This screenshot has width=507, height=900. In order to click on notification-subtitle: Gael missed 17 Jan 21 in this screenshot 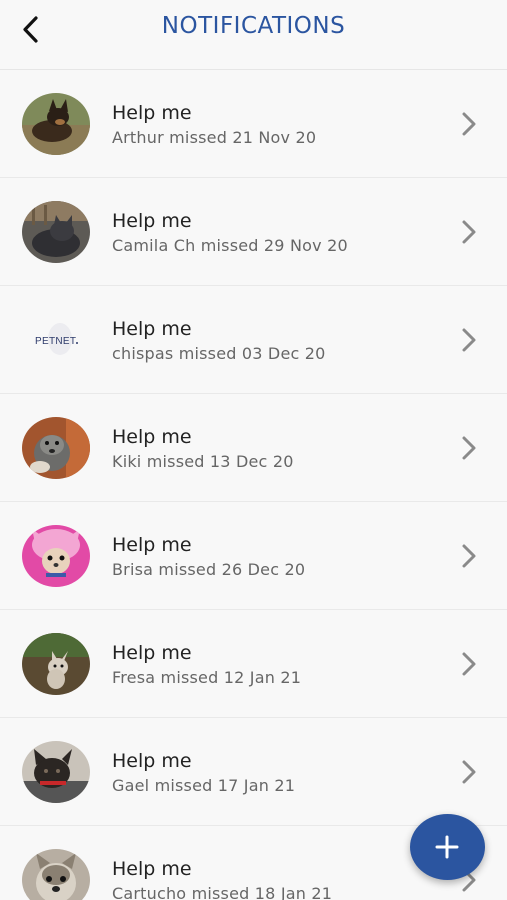, I will do `click(204, 785)`.